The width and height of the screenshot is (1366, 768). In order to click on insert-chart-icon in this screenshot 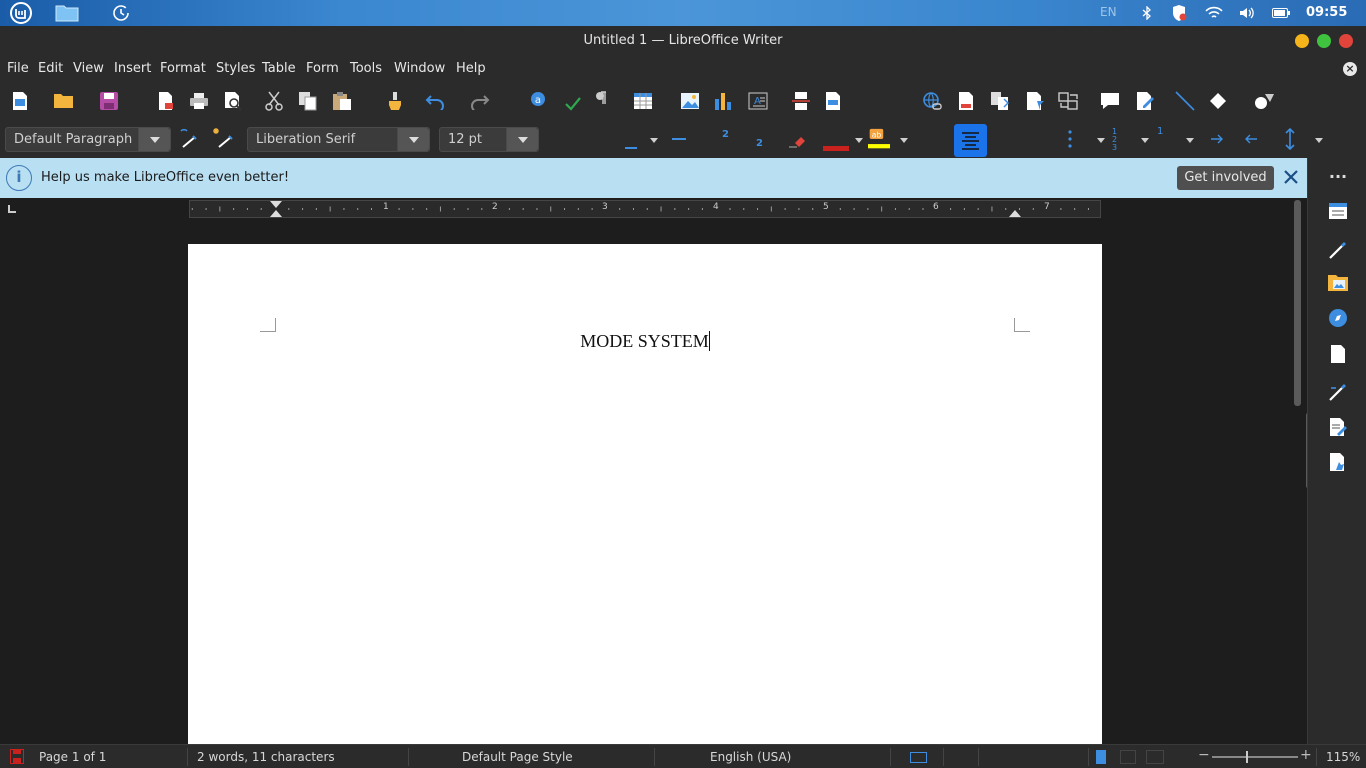, I will do `click(723, 101)`.